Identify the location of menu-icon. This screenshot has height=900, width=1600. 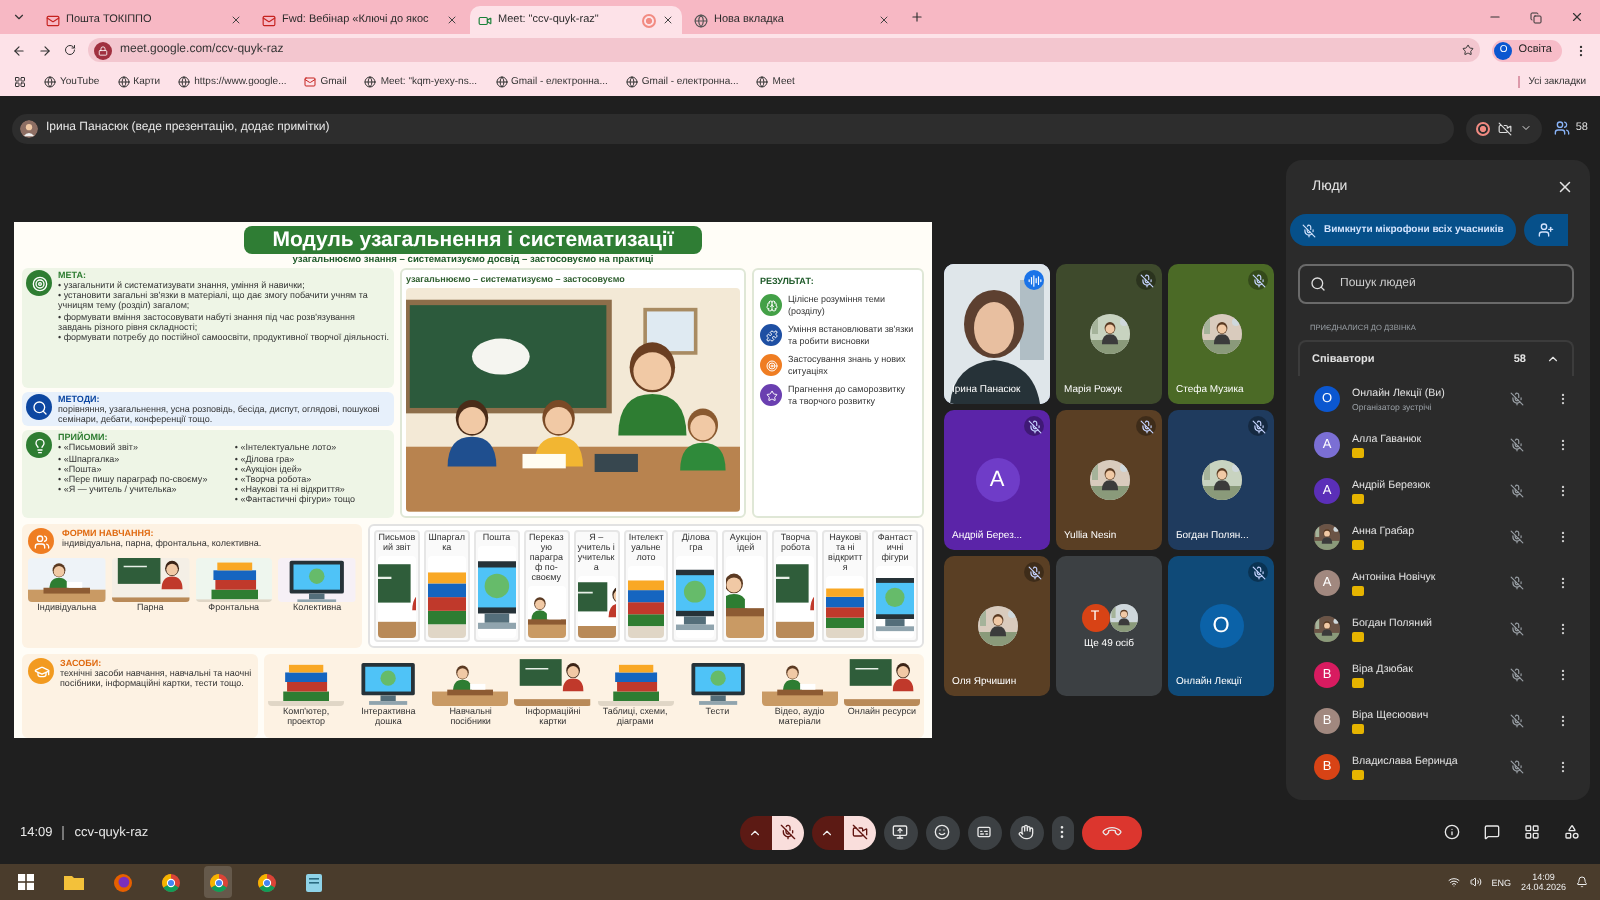
(1581, 50).